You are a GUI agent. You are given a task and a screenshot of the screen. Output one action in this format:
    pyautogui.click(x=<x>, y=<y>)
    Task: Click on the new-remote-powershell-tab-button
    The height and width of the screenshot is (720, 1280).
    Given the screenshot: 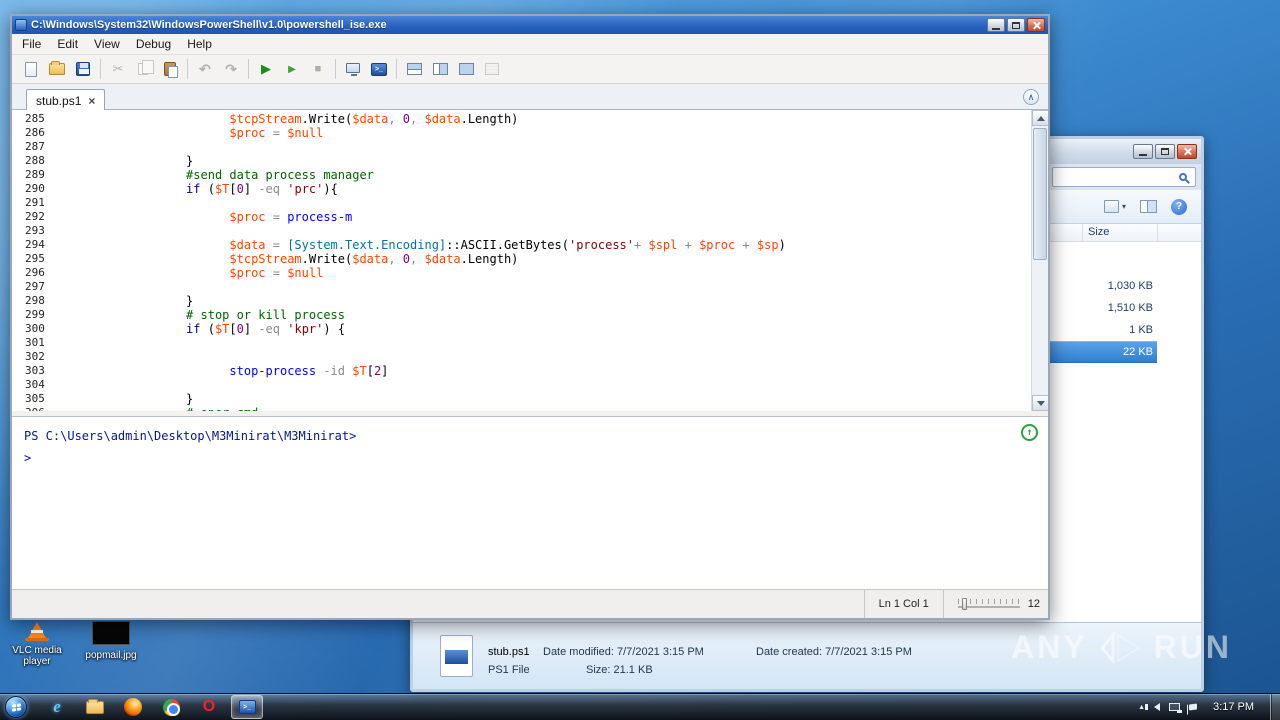 What is the action you would take?
    pyautogui.click(x=353, y=69)
    